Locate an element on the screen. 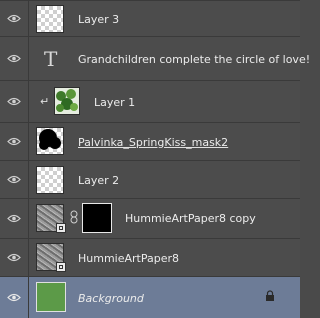  text-layer-icon: T is located at coordinates (51, 59).